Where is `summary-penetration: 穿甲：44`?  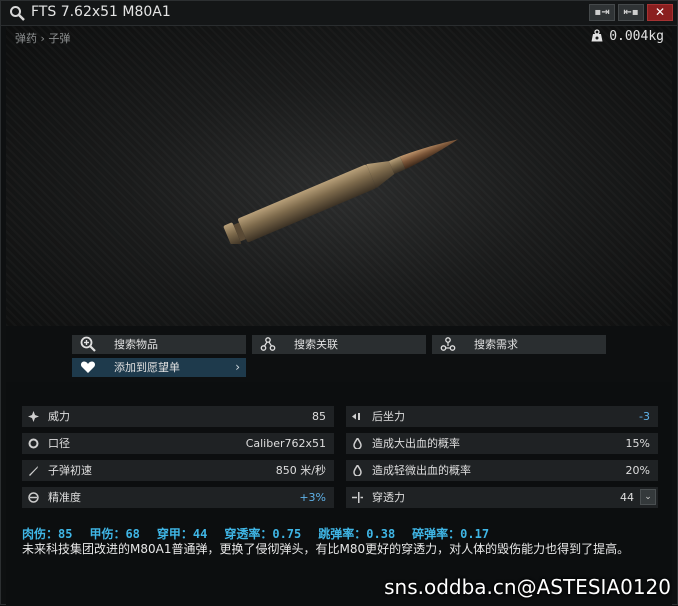 summary-penetration: 穿甲：44 is located at coordinates (182, 534).